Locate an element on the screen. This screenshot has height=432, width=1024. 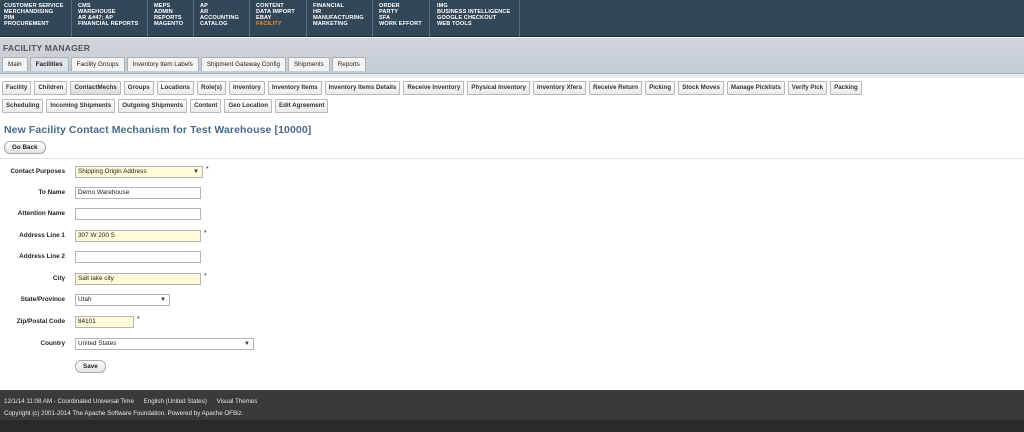
subnav-physical-inventory: Physical Inventory is located at coordinates (498, 88).